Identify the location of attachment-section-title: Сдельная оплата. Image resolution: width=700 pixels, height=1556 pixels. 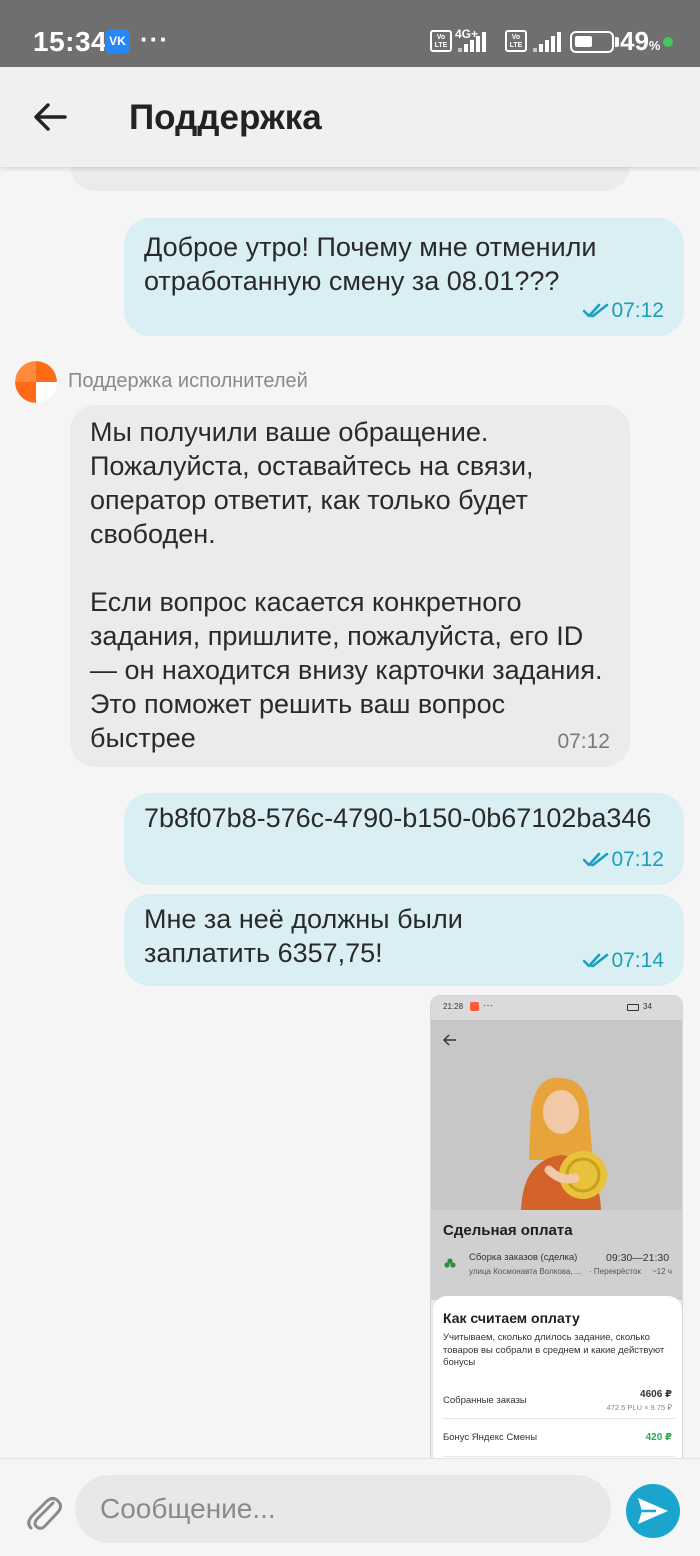
(508, 1230).